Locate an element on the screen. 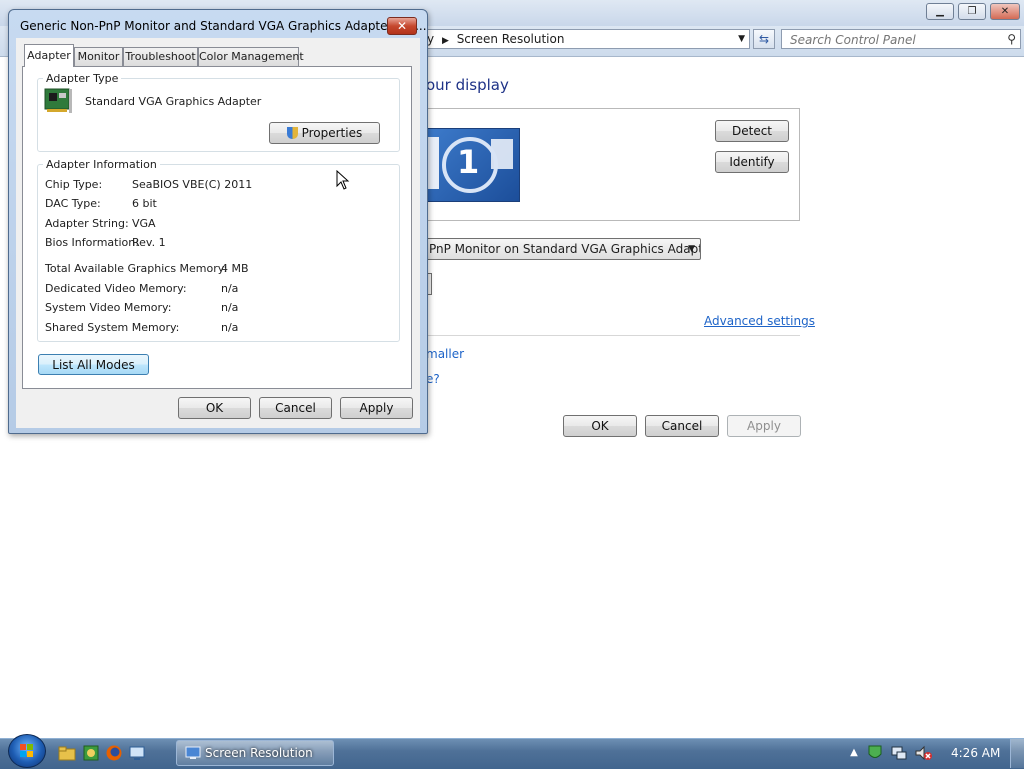 This screenshot has height=770, width=1024. dedicated-video-memory-value: n/a is located at coordinates (230, 288).